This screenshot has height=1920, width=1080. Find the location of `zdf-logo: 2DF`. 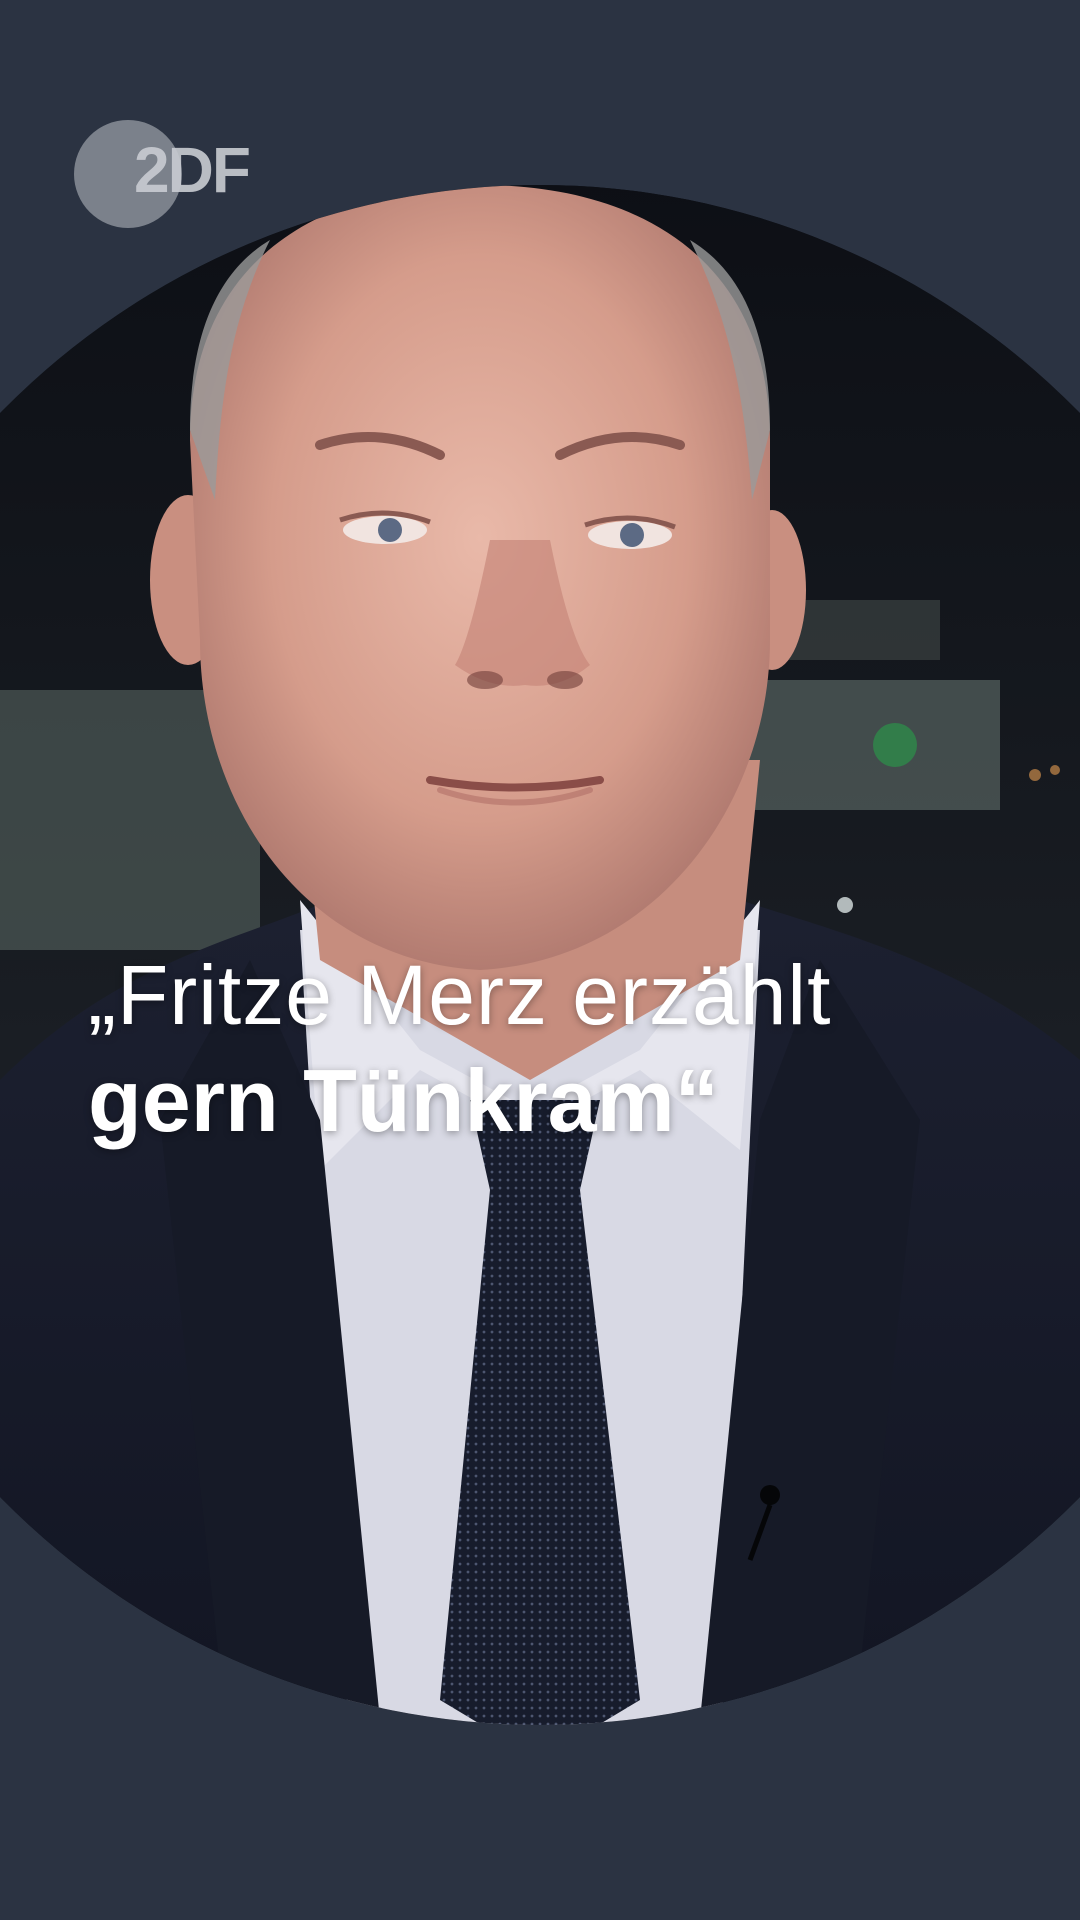

zdf-logo: 2DF is located at coordinates (174, 175).